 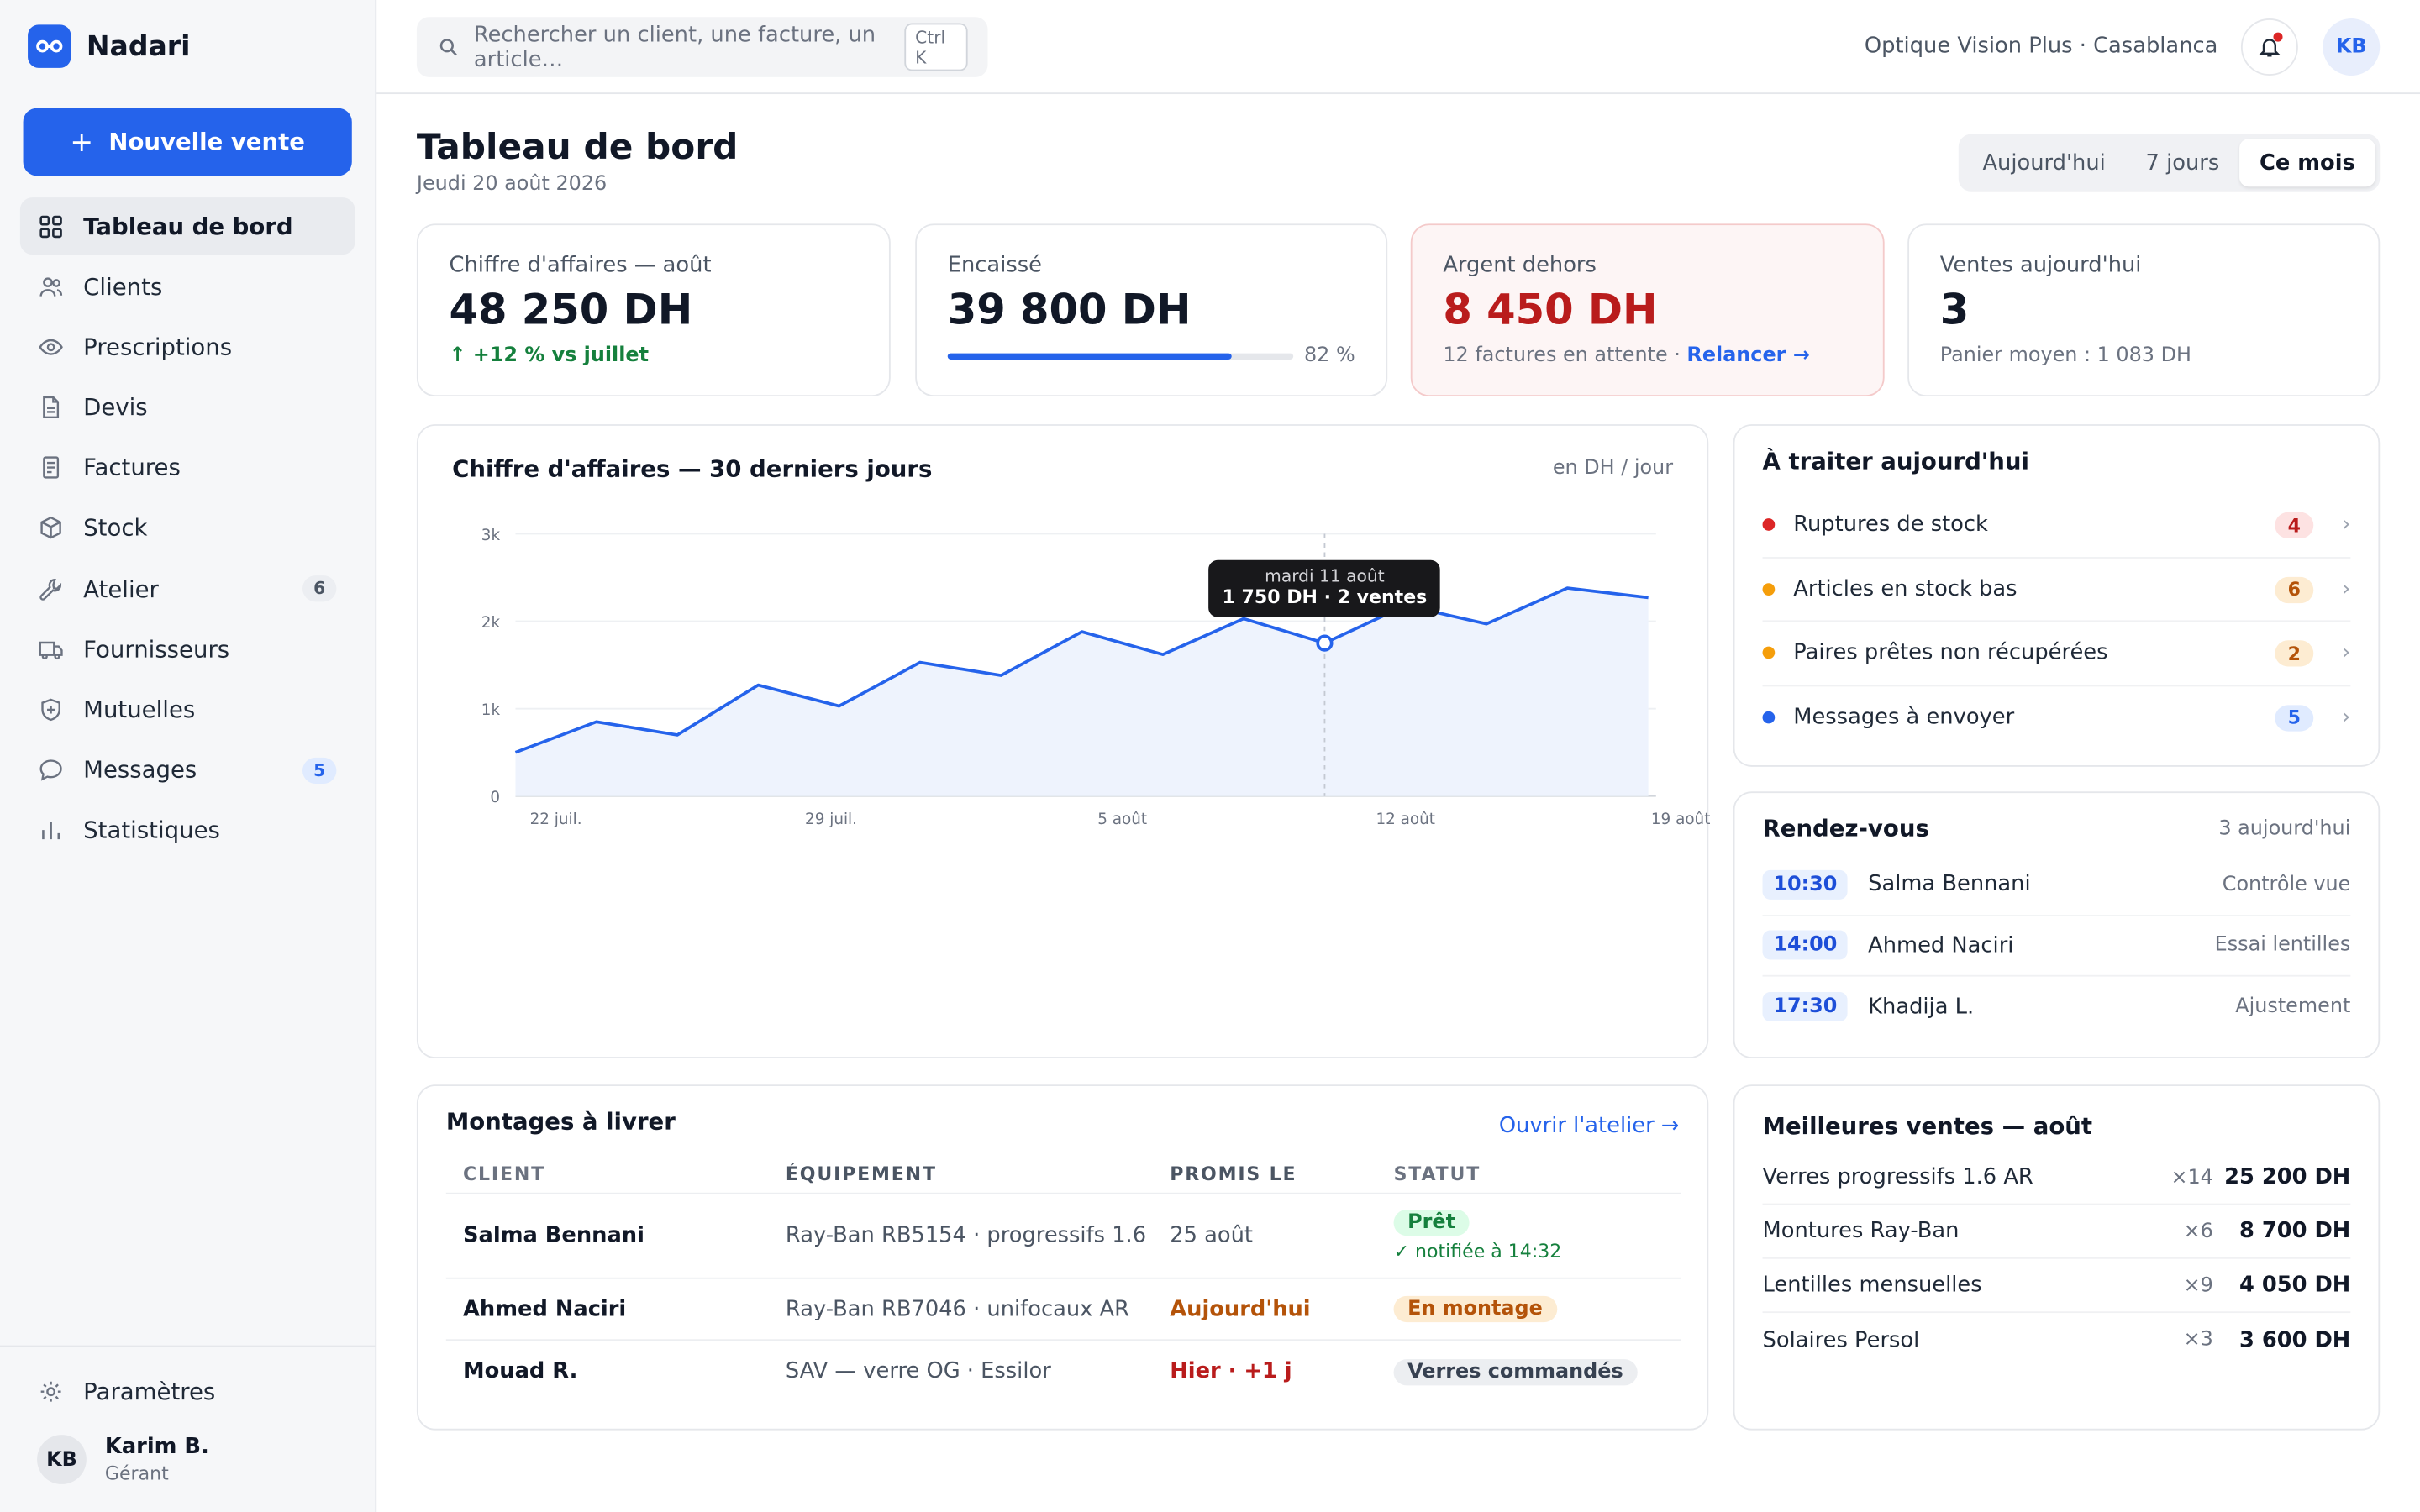 I want to click on notifications-button, so click(x=2269, y=47).